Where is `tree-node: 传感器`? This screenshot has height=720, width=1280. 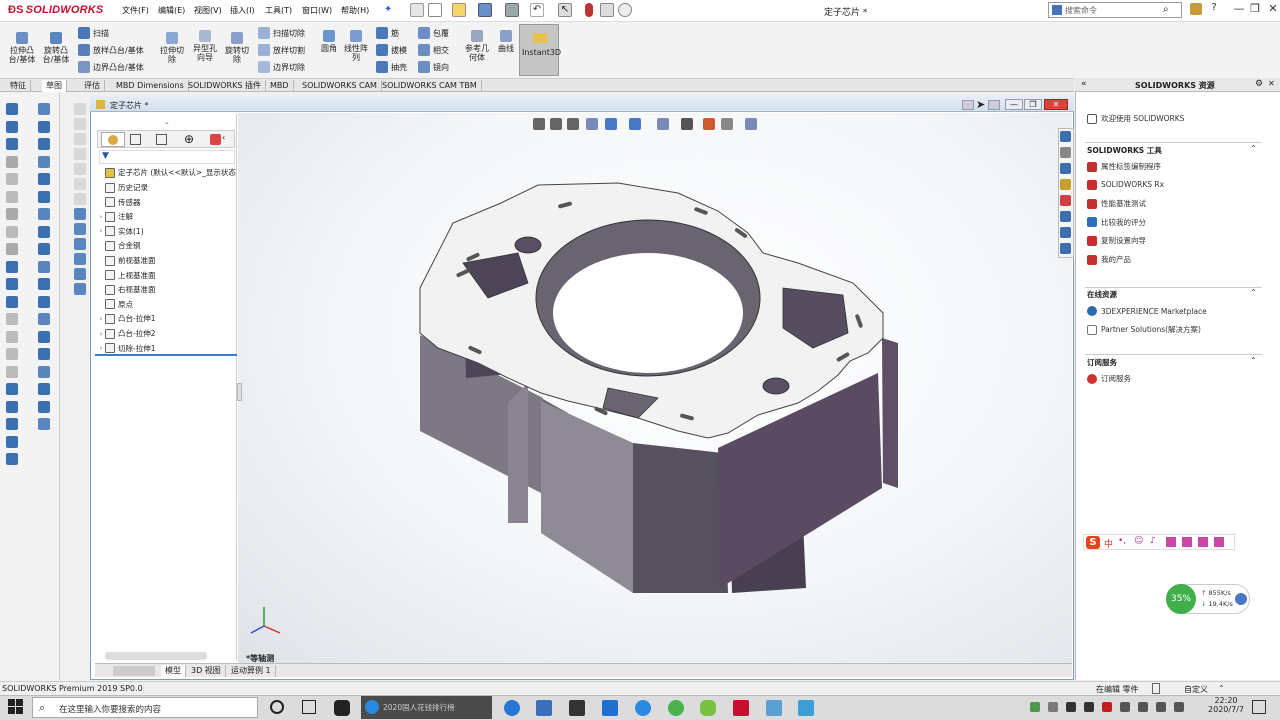 tree-node: 传感器 is located at coordinates (119, 202).